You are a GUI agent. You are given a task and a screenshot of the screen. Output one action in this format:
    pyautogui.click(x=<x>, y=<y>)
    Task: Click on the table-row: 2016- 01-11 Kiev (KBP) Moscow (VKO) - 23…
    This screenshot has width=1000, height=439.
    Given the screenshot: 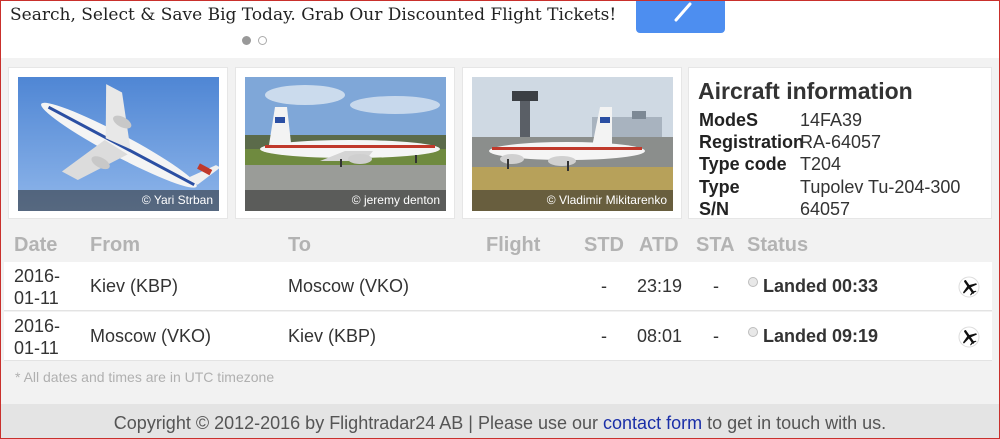 What is the action you would take?
    pyautogui.click(x=498, y=286)
    